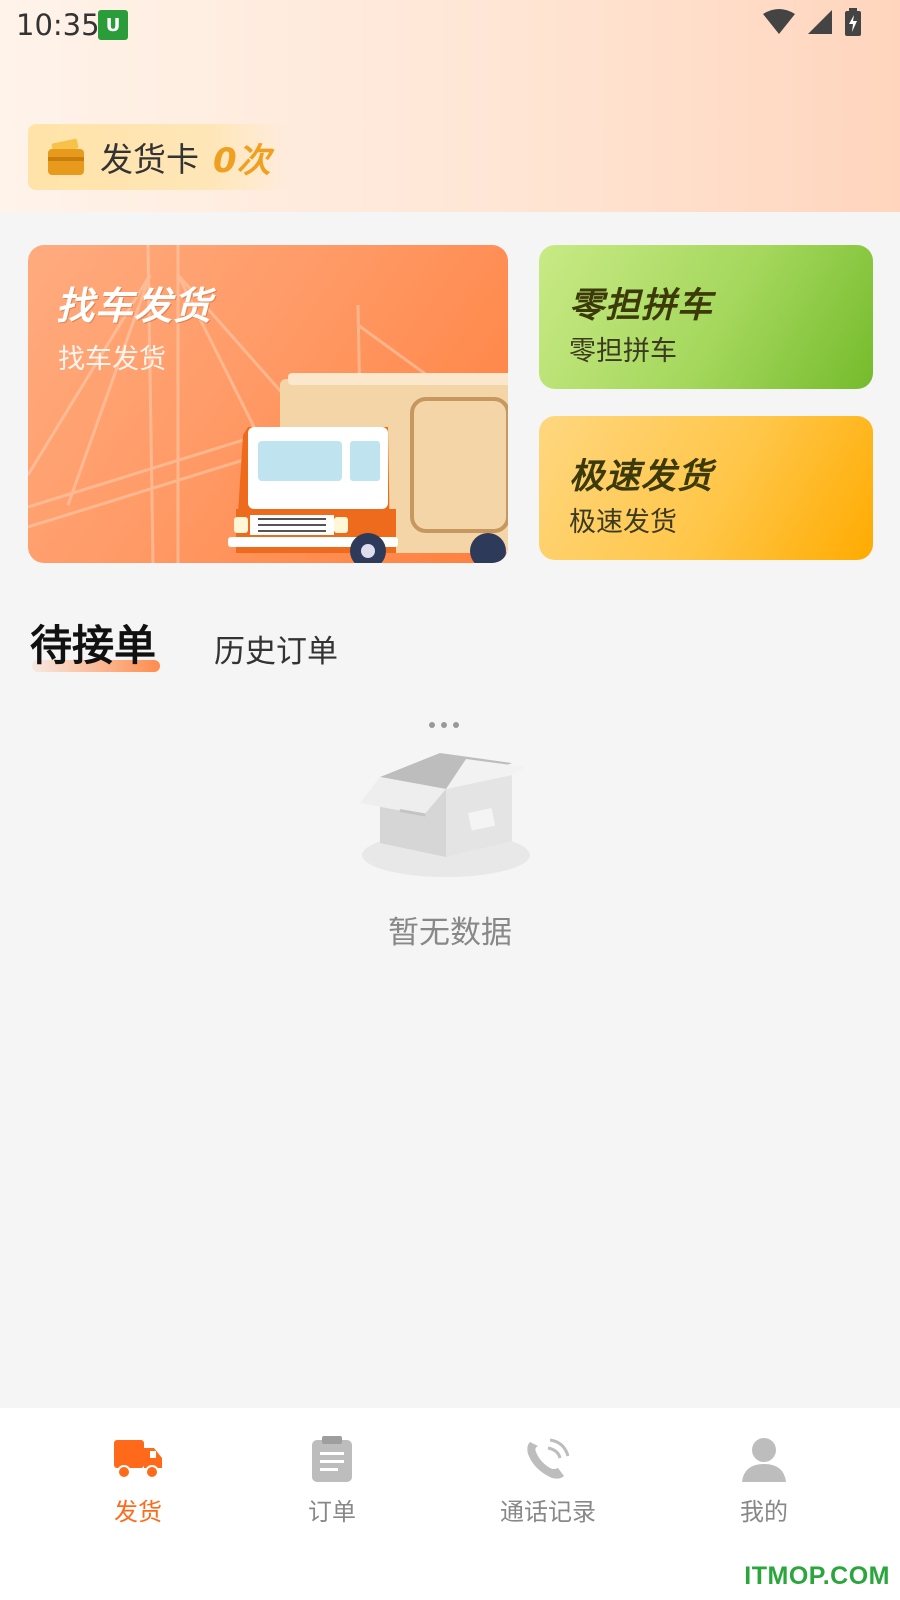 The height and width of the screenshot is (1600, 900). I want to click on find-truck-title: 找车发货, so click(134, 306).